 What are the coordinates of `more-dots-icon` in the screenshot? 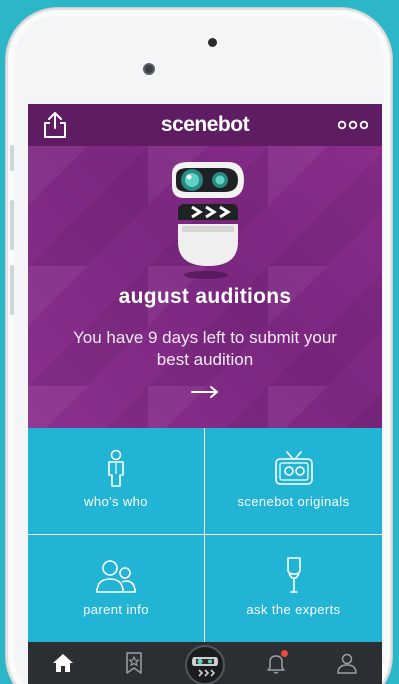 It's located at (353, 125).